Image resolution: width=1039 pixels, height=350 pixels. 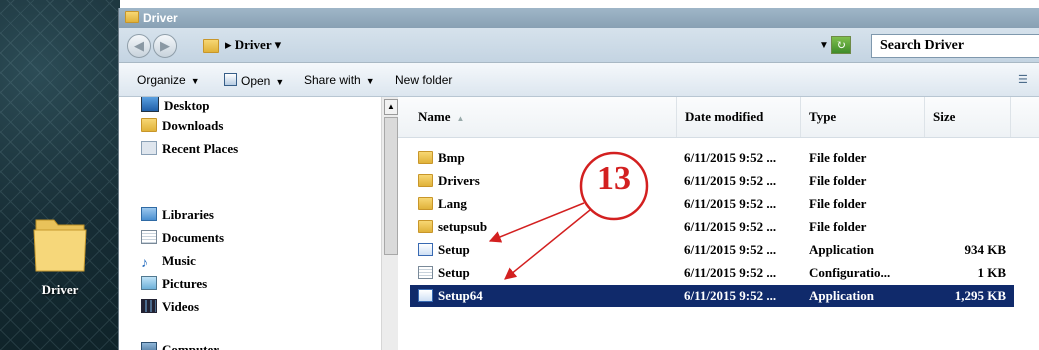 I want to click on nav-item-desktop: Desktop, so click(x=175, y=106).